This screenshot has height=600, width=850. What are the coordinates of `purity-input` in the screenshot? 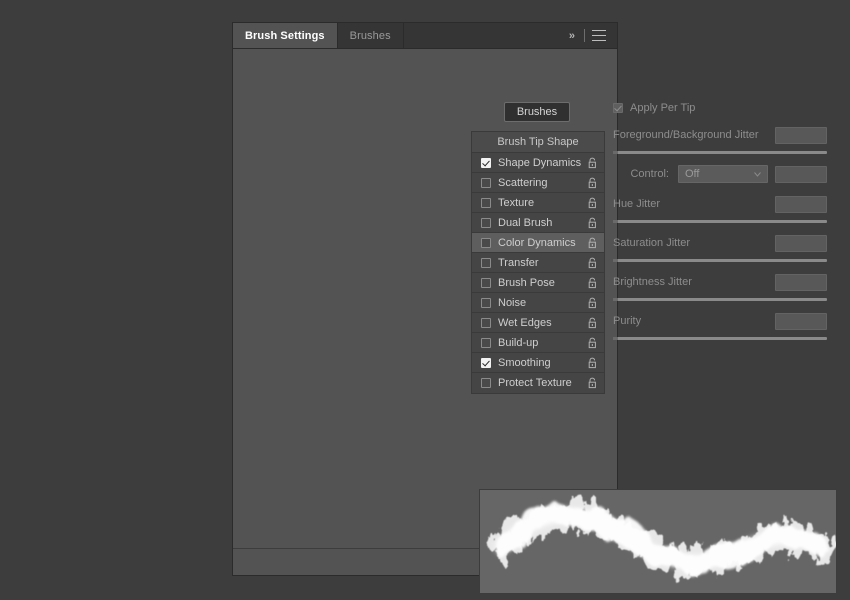 It's located at (801, 321).